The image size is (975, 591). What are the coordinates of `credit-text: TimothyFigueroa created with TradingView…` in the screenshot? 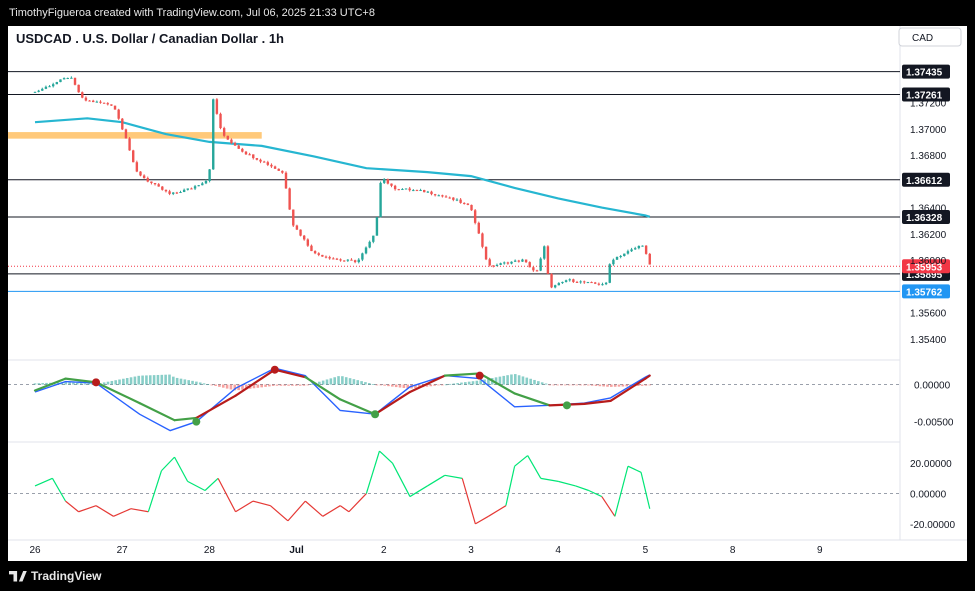 It's located at (192, 13).